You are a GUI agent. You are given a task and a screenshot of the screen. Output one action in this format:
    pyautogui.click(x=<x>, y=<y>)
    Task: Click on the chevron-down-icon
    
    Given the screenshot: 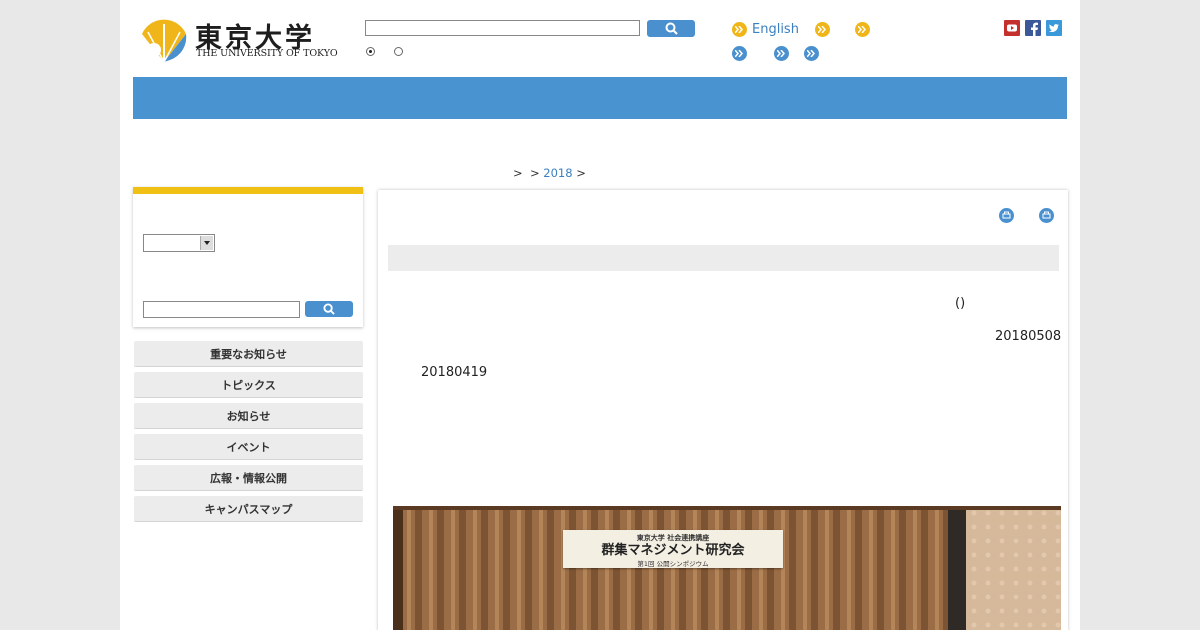 What is the action you would take?
    pyautogui.click(x=206, y=243)
    